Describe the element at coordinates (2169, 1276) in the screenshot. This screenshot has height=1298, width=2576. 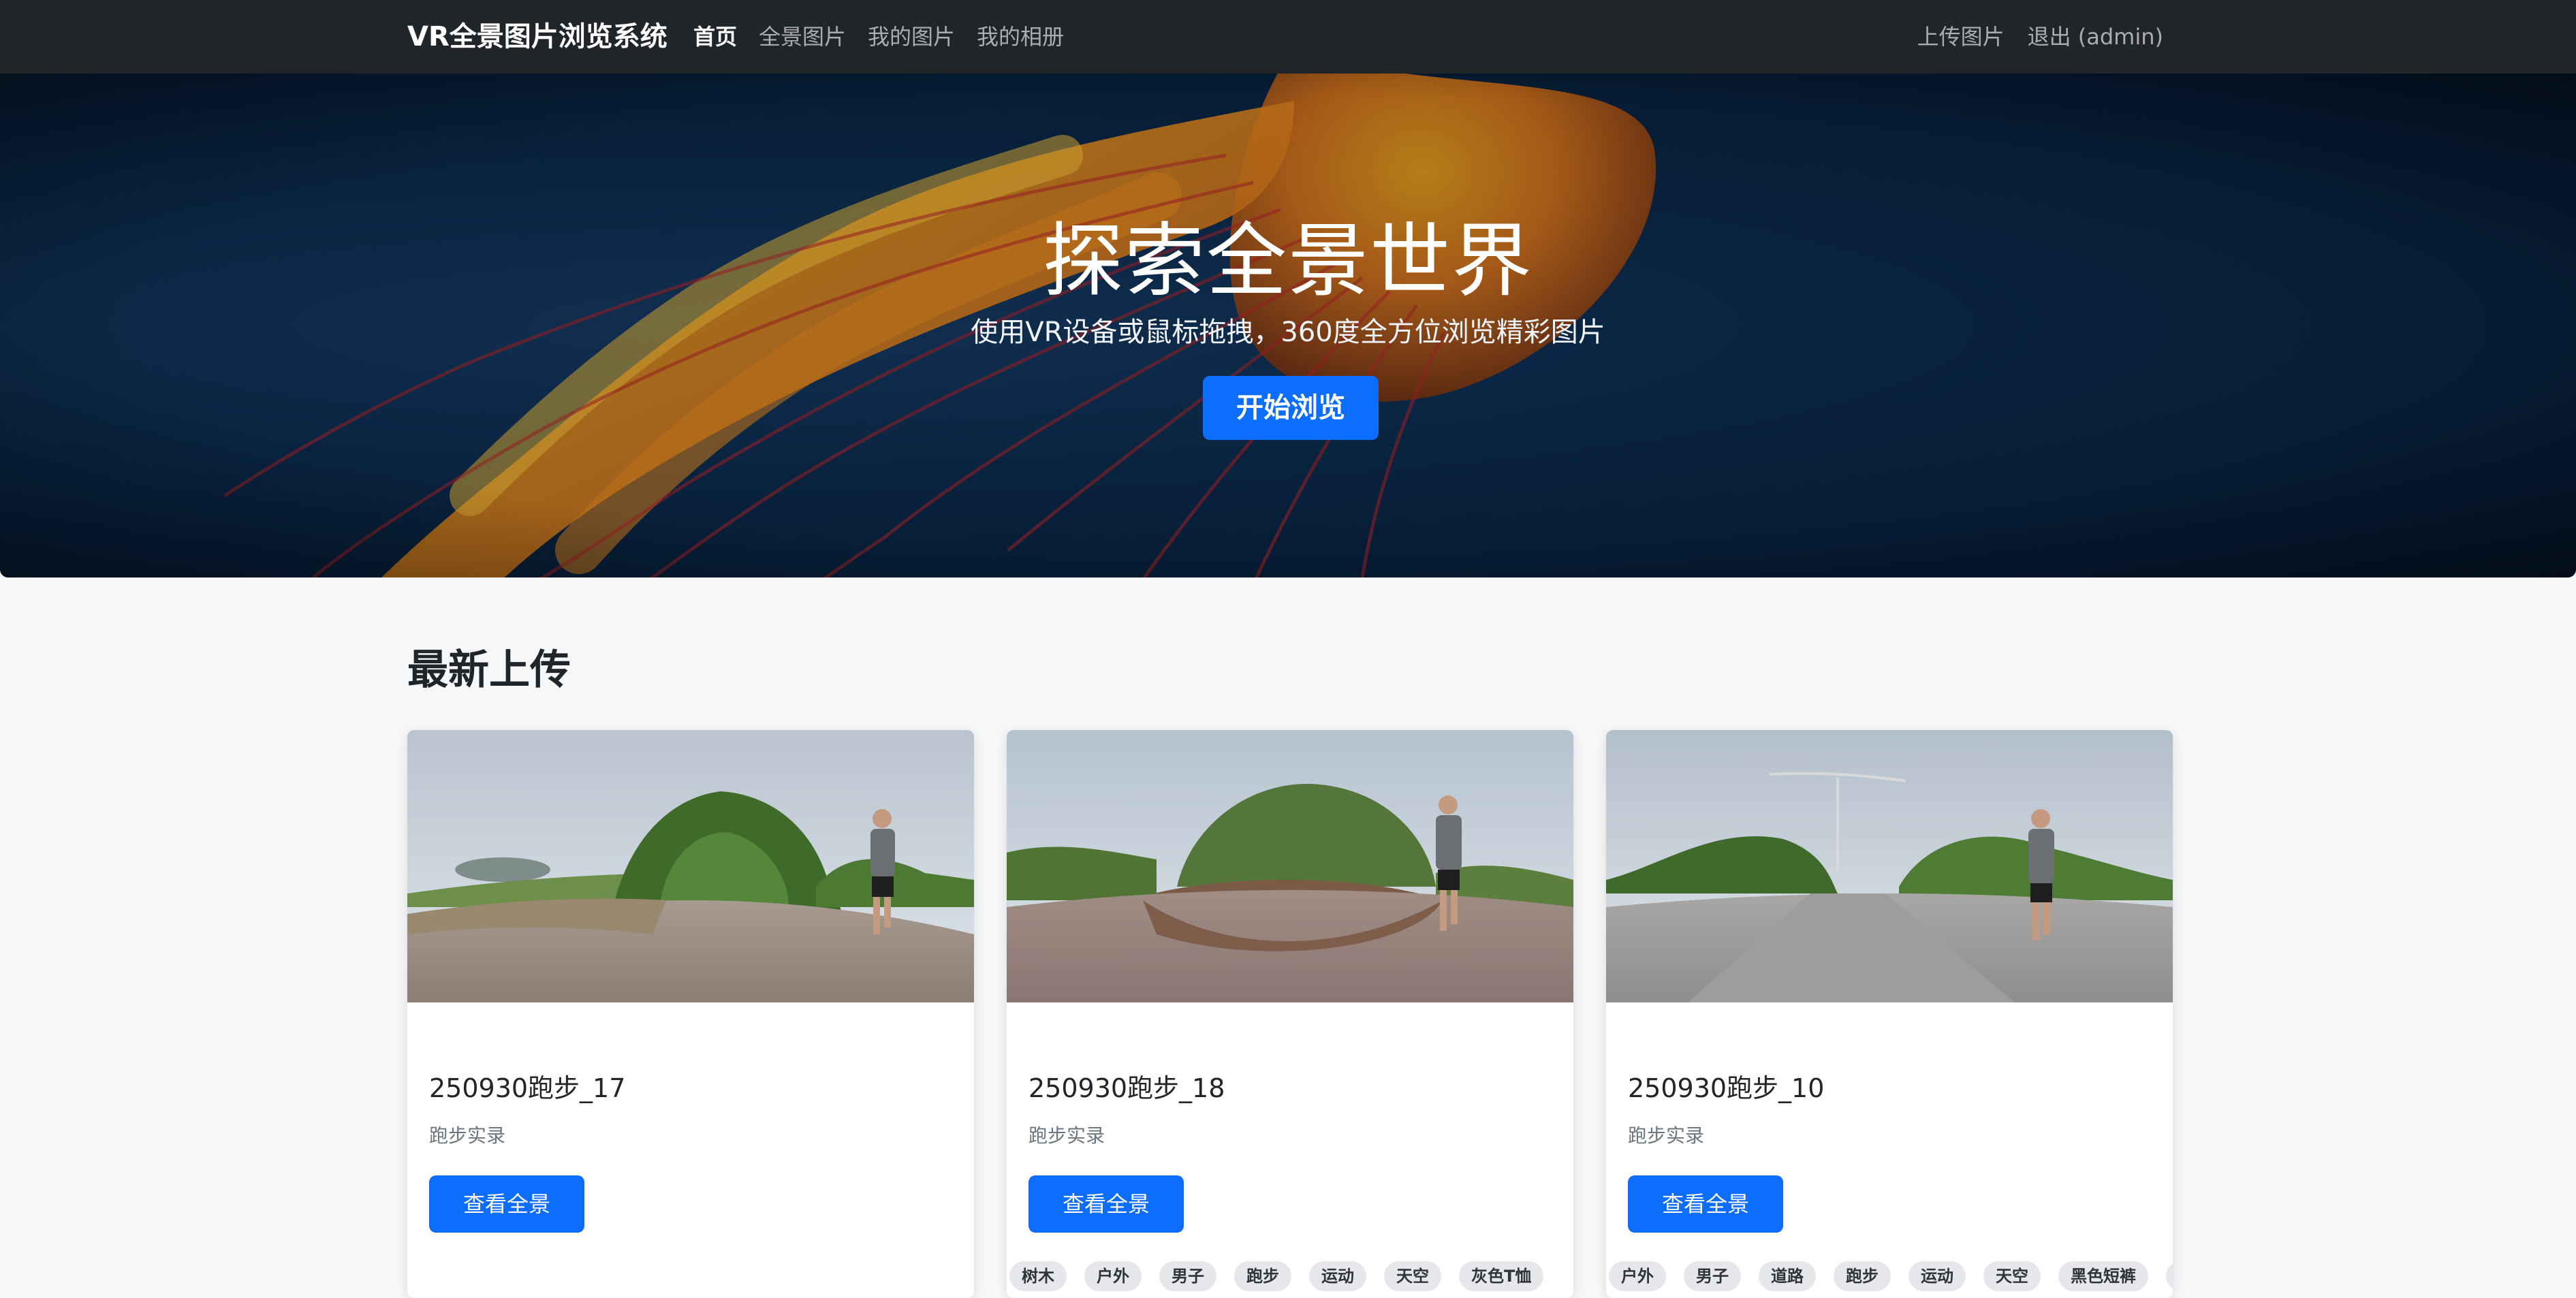
I see `tag: 手机` at that location.